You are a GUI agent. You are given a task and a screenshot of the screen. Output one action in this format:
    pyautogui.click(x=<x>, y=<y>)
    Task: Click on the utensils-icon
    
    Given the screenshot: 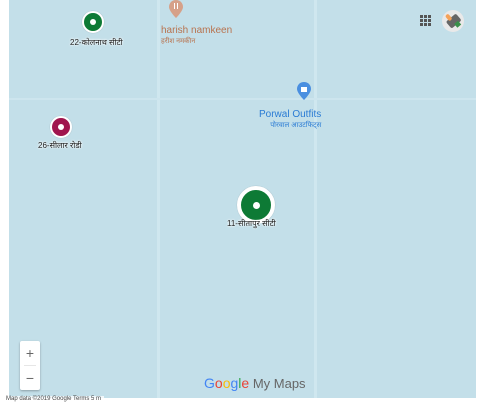 What is the action you would take?
    pyautogui.click(x=176, y=9)
    